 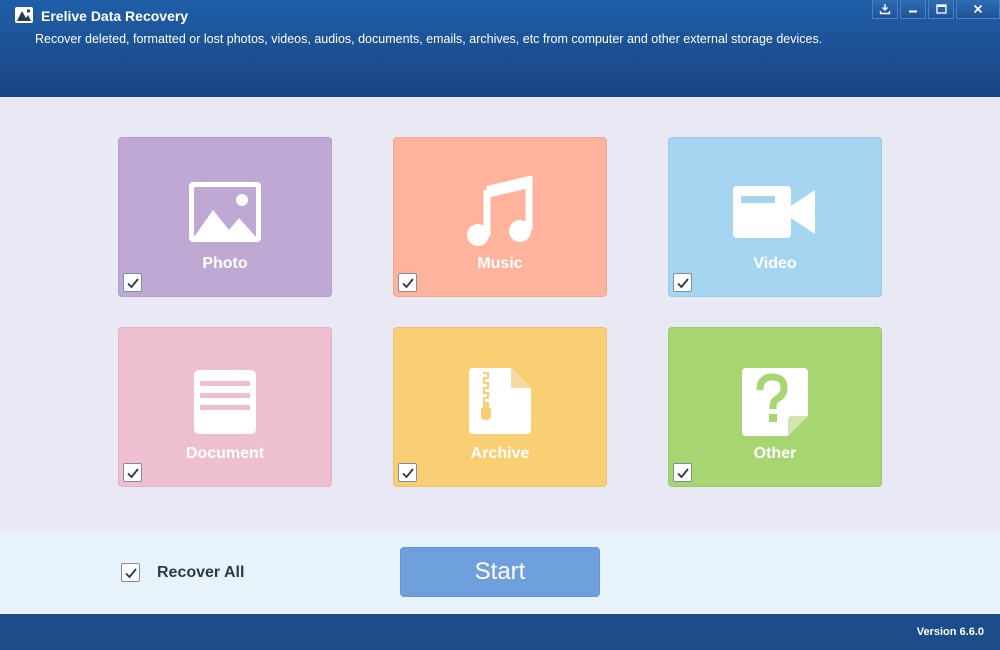 I want to click on window-controls, so click(x=936, y=9).